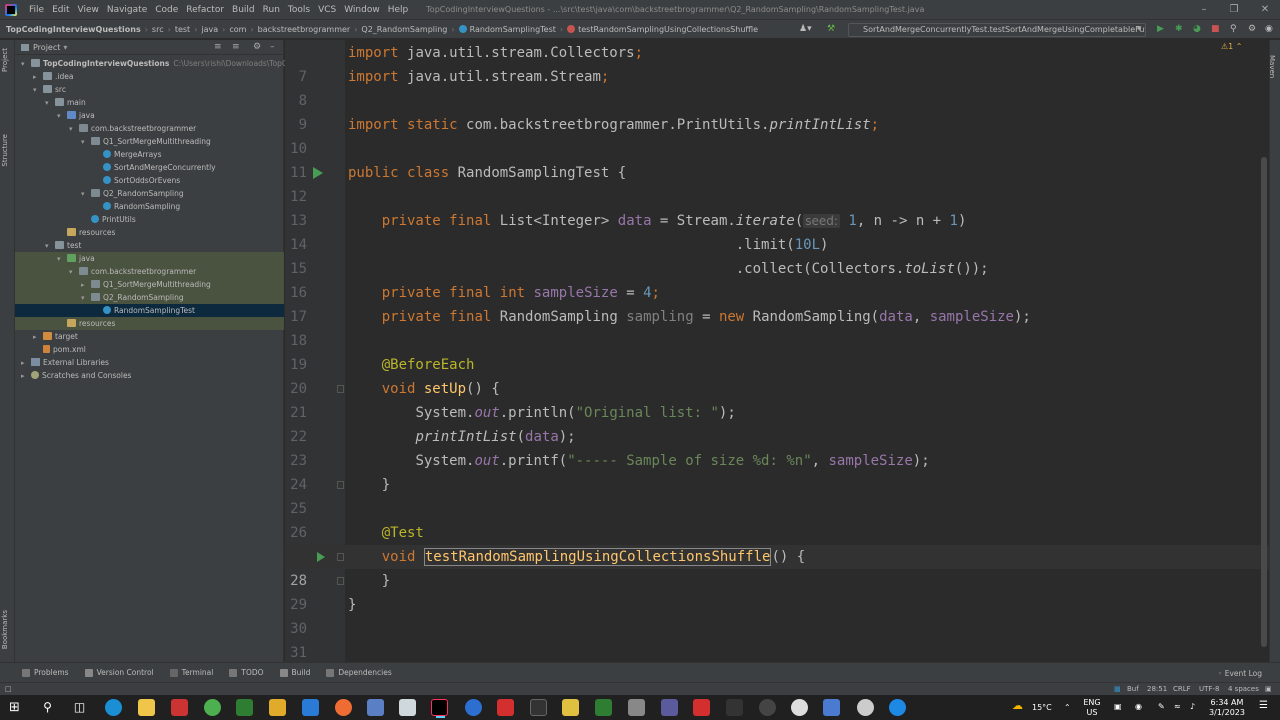 The height and width of the screenshot is (720, 1280). What do you see at coordinates (166, 10) in the screenshot?
I see `menu-code: Code` at bounding box center [166, 10].